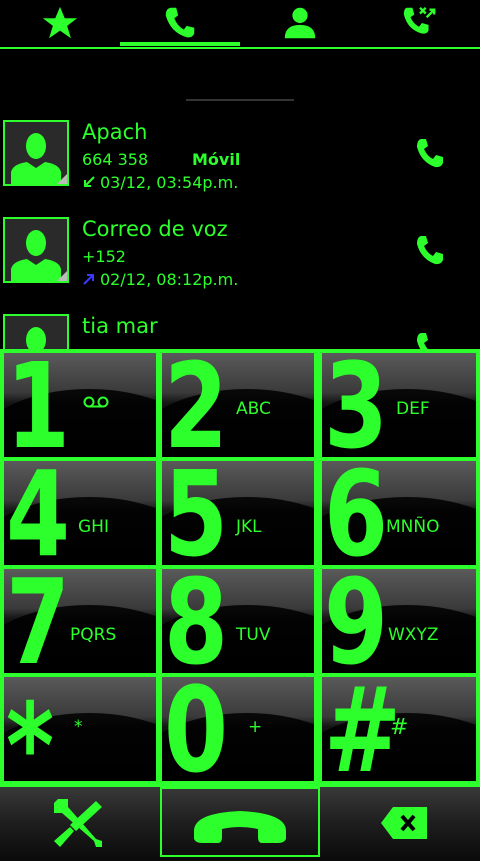  I want to click on call-time-text: 02/12, 08:12p.m., so click(169, 279).